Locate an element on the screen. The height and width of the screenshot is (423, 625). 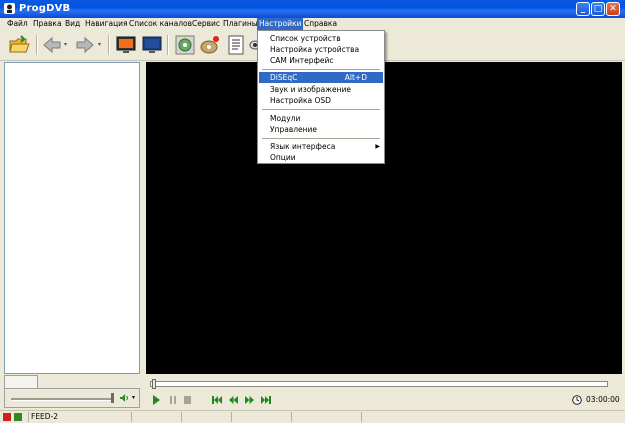
forward-dropdown-icon: ▾ is located at coordinates (101, 45).